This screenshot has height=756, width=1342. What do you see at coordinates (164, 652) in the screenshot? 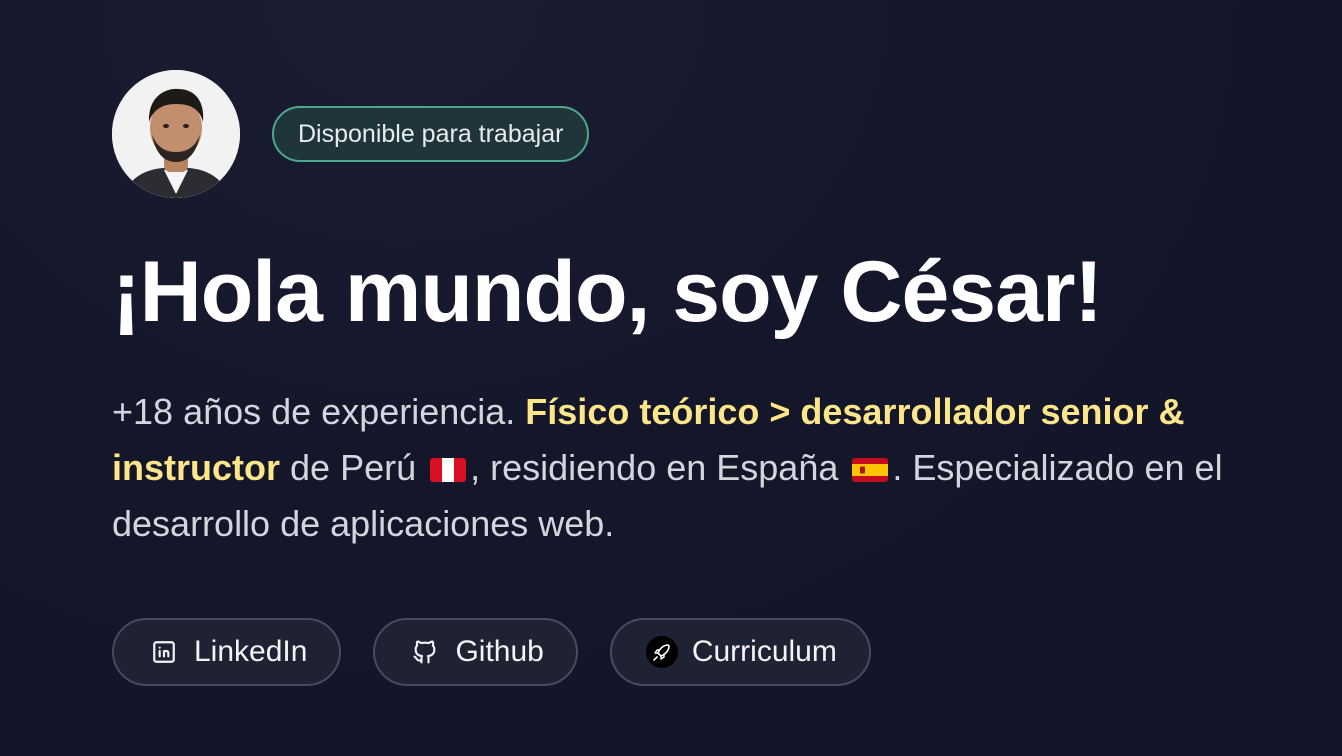
I see `linkedin-icon` at bounding box center [164, 652].